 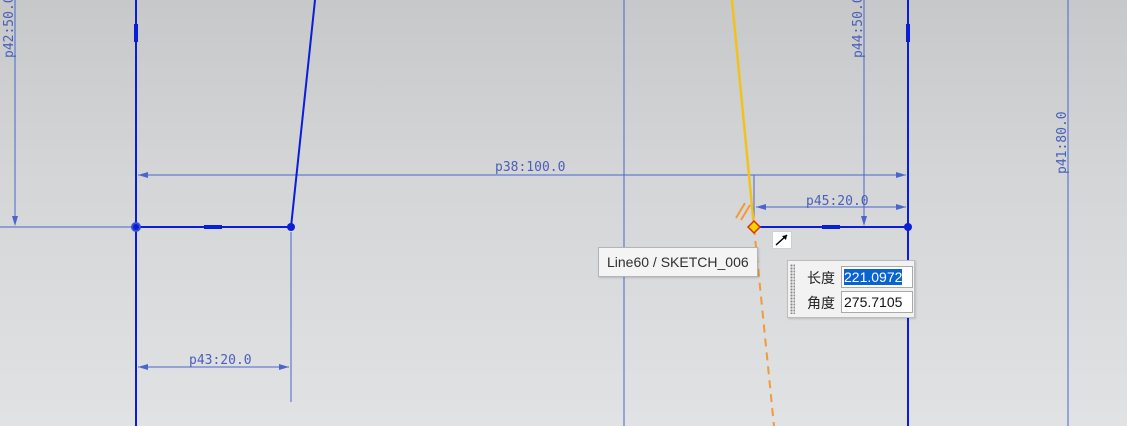 I want to click on dimension-label-p42: p42:50.0, so click(x=9, y=29).